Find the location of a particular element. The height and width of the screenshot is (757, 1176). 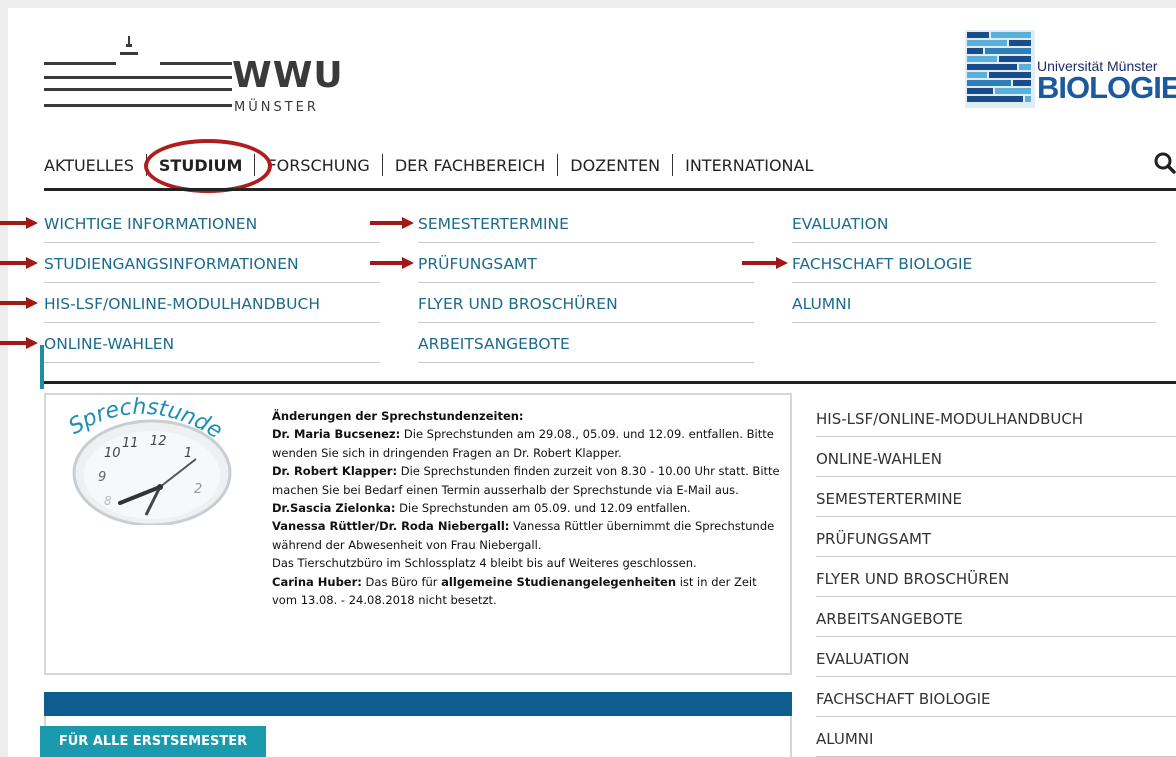

entry-text: Das Büro für is located at coordinates (401, 581).